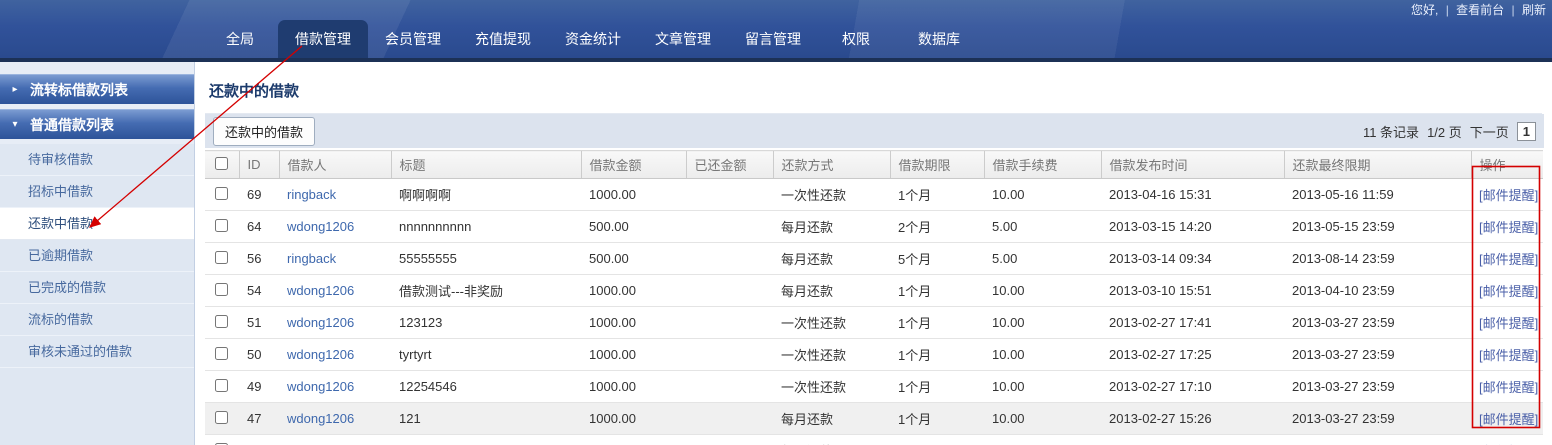  Describe the element at coordinates (486, 258) in the screenshot. I see `cell-title: 55555555` at that location.